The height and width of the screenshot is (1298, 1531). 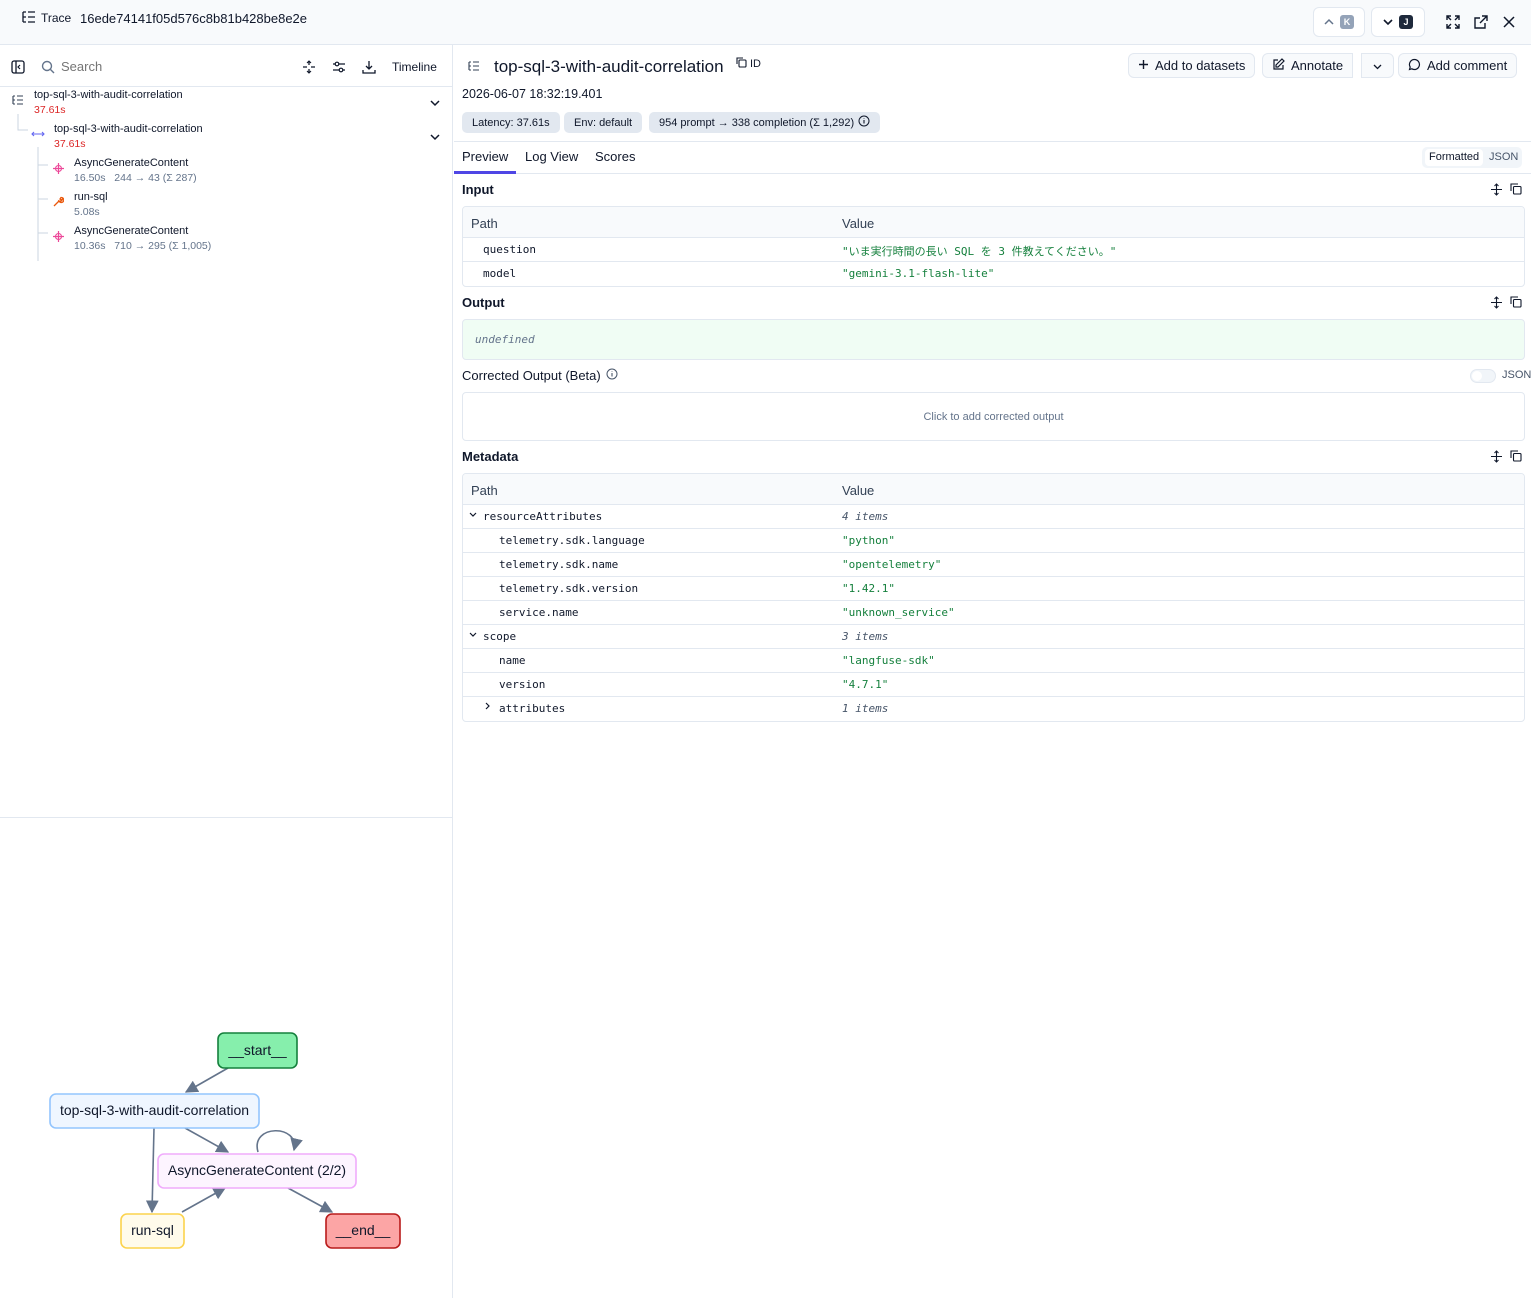 What do you see at coordinates (1453, 22) in the screenshot?
I see `expand-icon` at bounding box center [1453, 22].